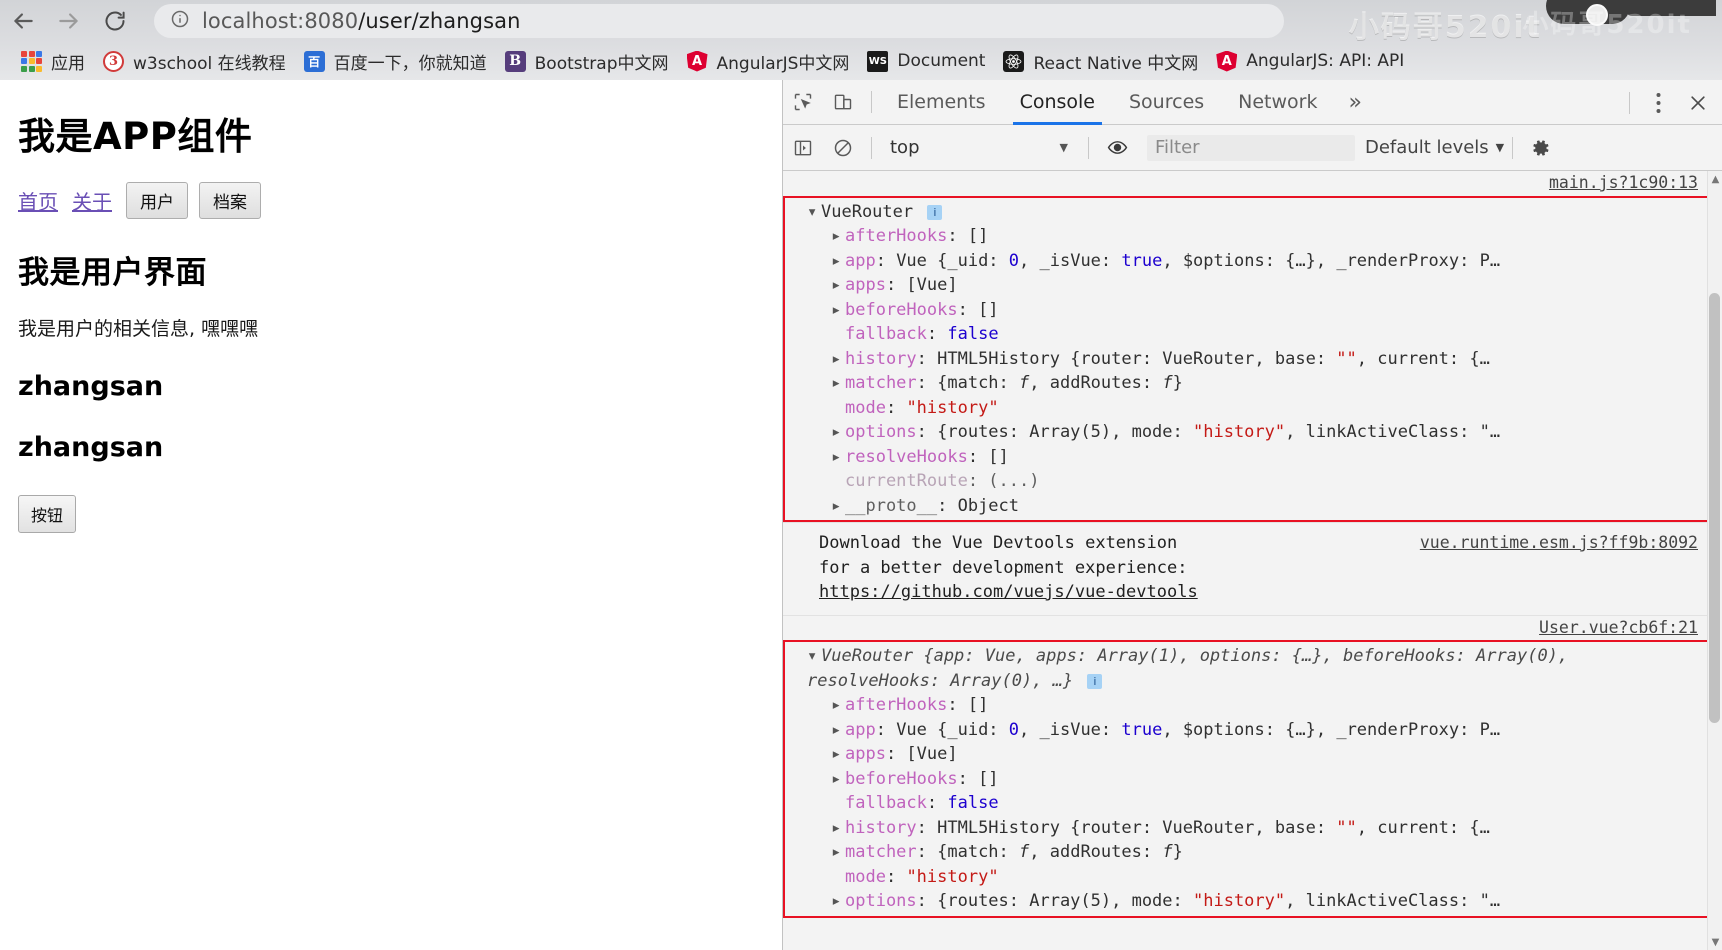 Image resolution: width=1722 pixels, height=950 pixels. Describe the element at coordinates (180, 21) in the screenshot. I see `site-info-icon` at that location.